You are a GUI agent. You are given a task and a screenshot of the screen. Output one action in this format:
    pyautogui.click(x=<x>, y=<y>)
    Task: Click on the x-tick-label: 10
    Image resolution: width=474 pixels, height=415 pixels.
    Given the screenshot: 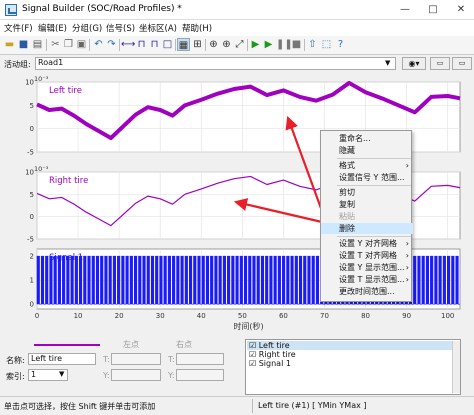 What is the action you would take?
    pyautogui.click(x=78, y=316)
    